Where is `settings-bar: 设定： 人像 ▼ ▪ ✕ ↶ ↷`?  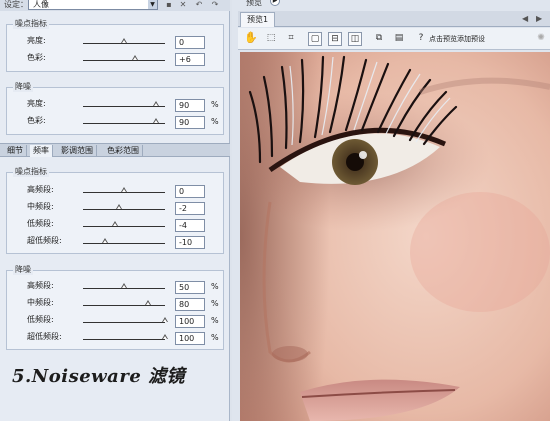
settings-bar: 设定： 人像 ▼ ▪ ✕ ↶ ↷ is located at coordinates (115, 5).